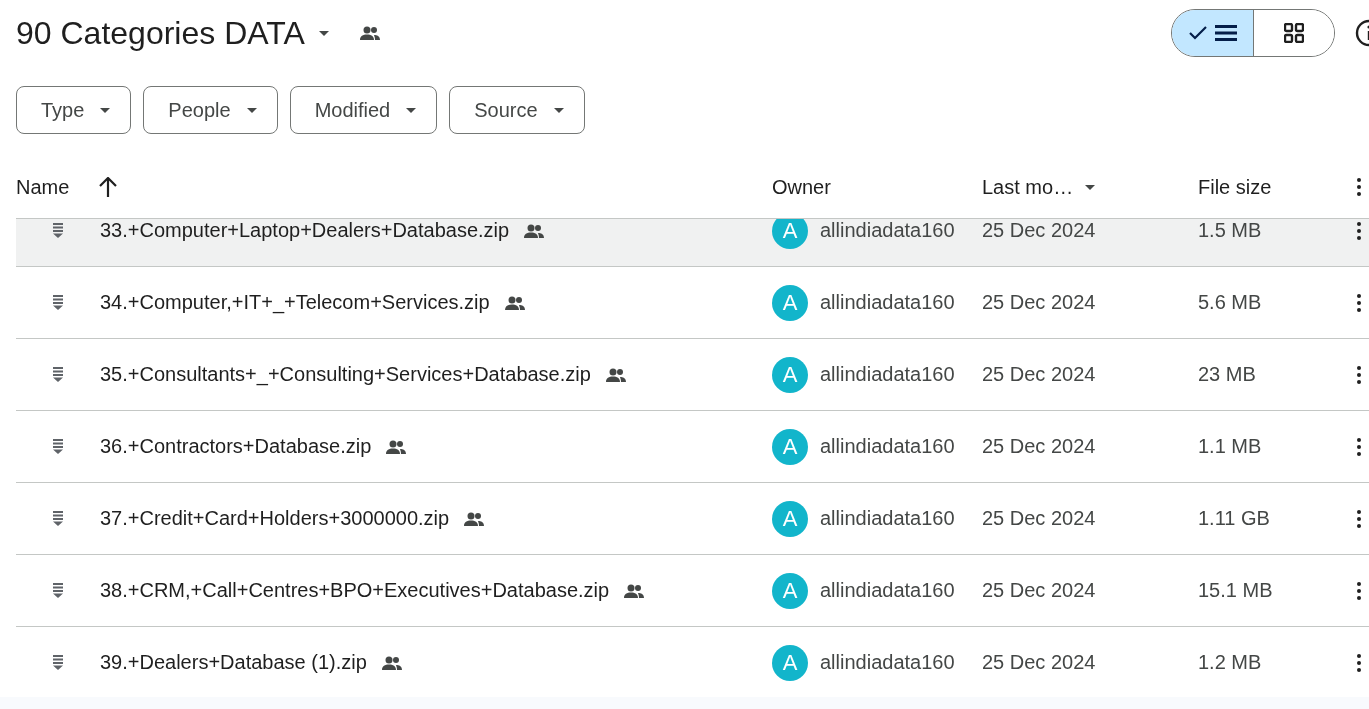 The image size is (1369, 709). I want to click on grid-icon, so click(1294, 33).